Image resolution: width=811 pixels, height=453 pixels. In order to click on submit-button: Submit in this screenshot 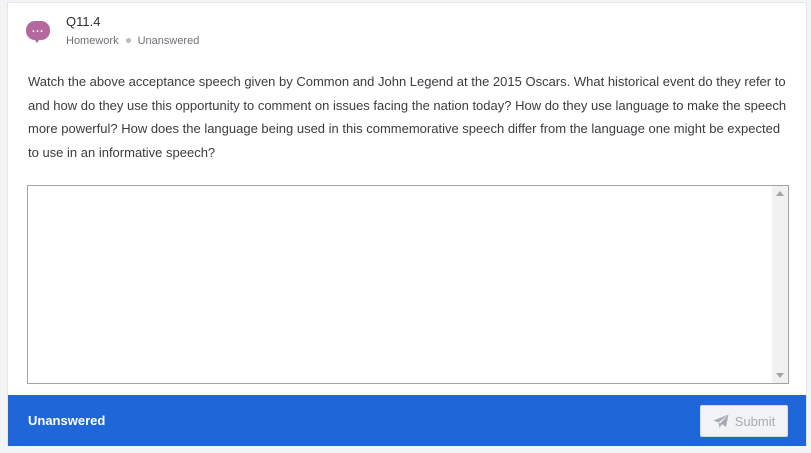, I will do `click(744, 421)`.